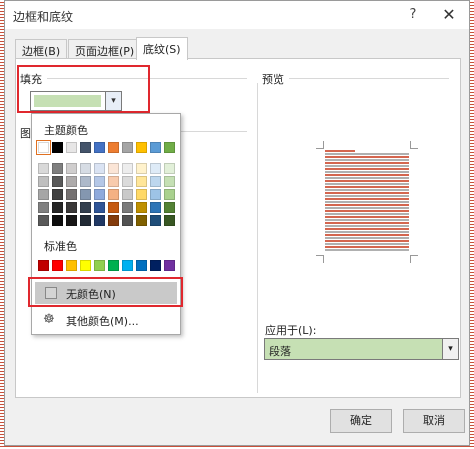 Image resolution: width=474 pixels, height=449 pixels. Describe the element at coordinates (449, 15) in the screenshot. I see `close-button: ✕` at that location.